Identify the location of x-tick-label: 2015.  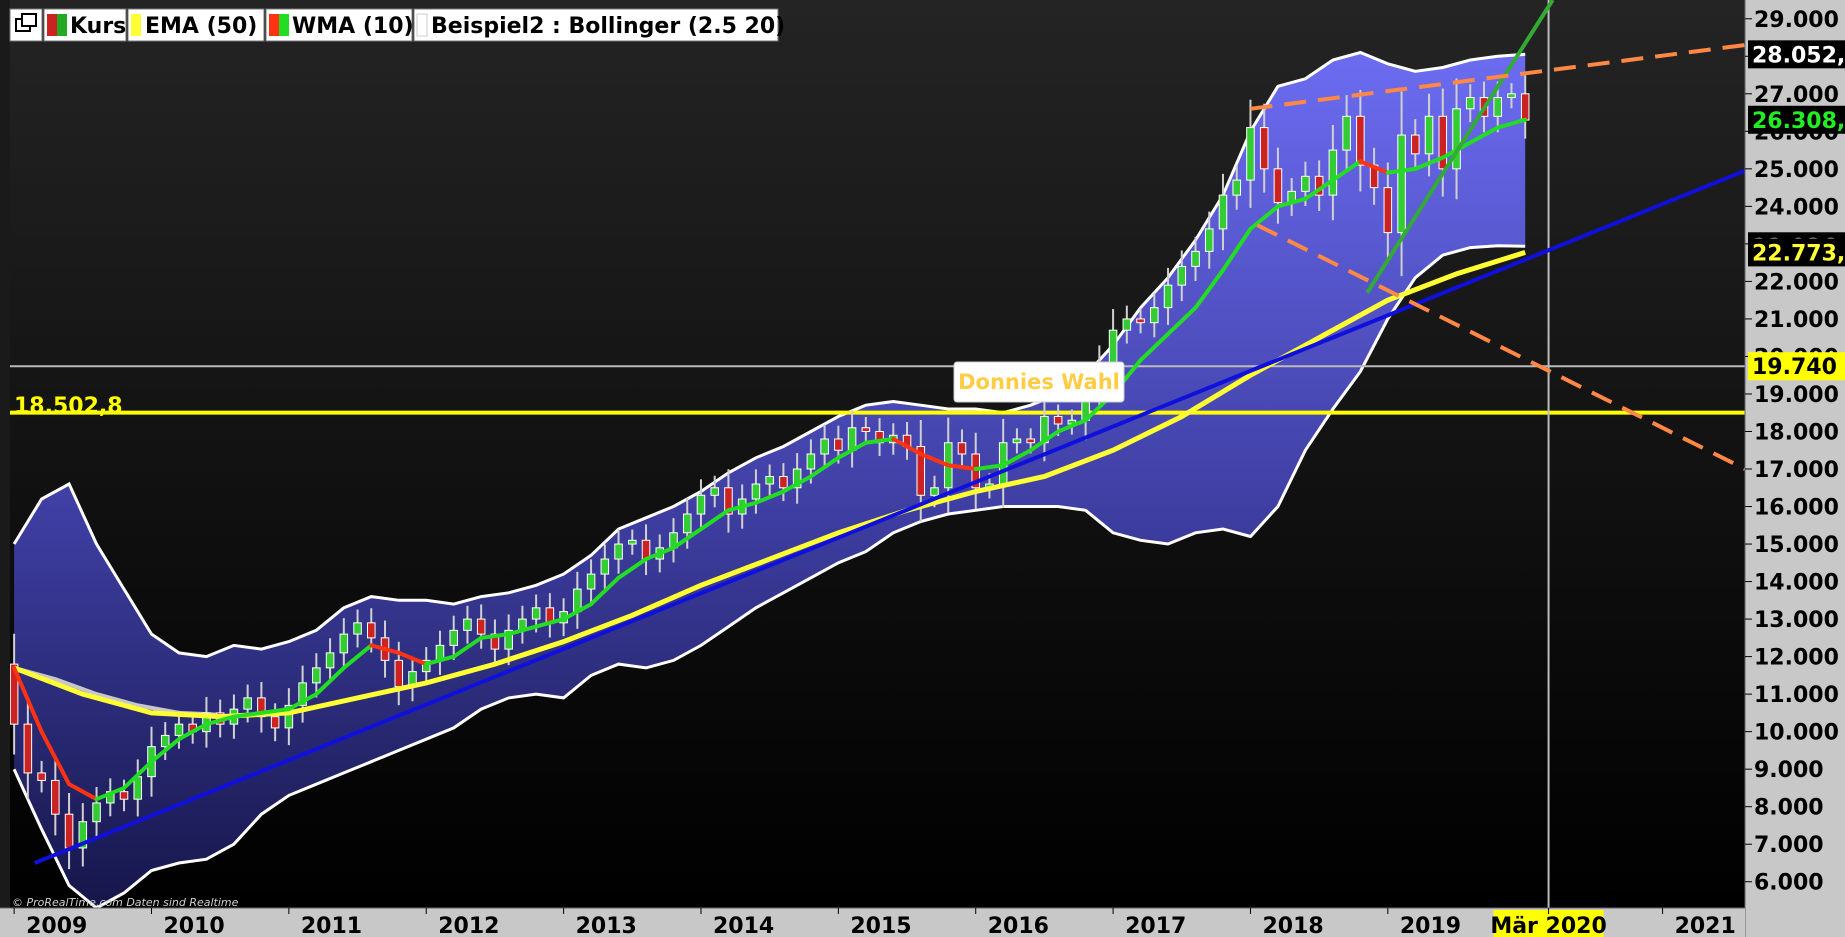
(880, 925).